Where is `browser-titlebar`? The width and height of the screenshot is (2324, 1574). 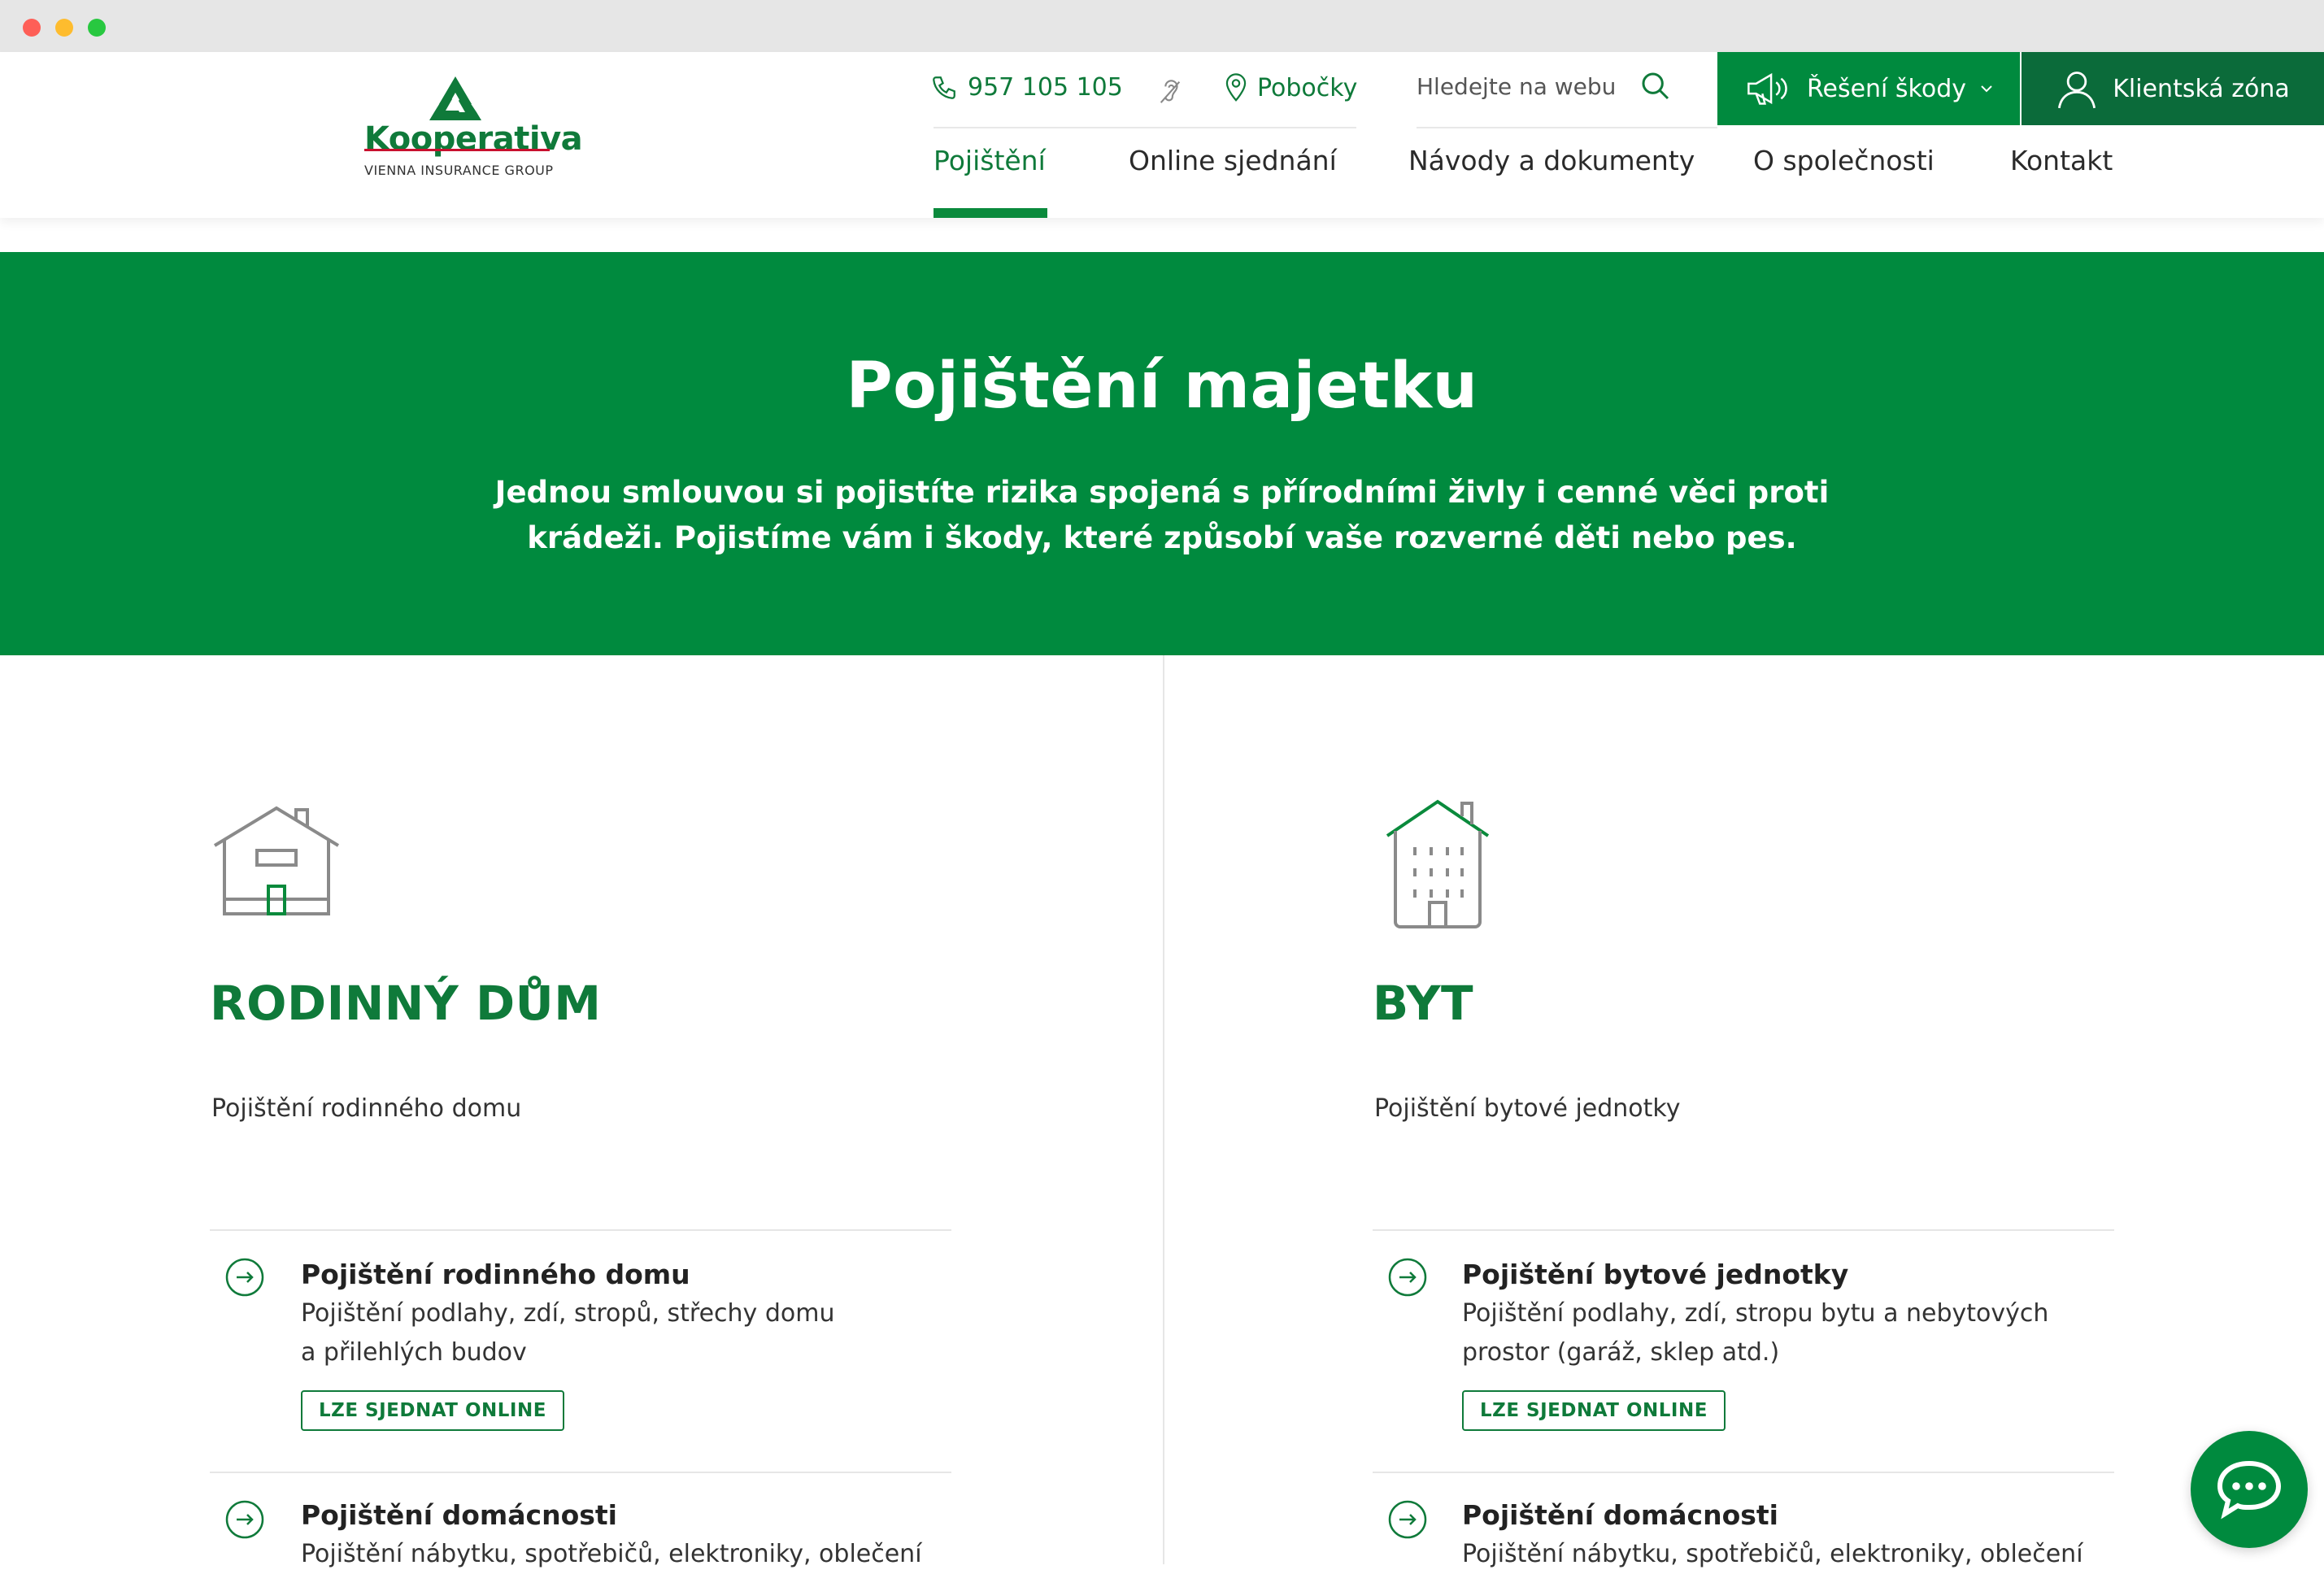
browser-titlebar is located at coordinates (1162, 26).